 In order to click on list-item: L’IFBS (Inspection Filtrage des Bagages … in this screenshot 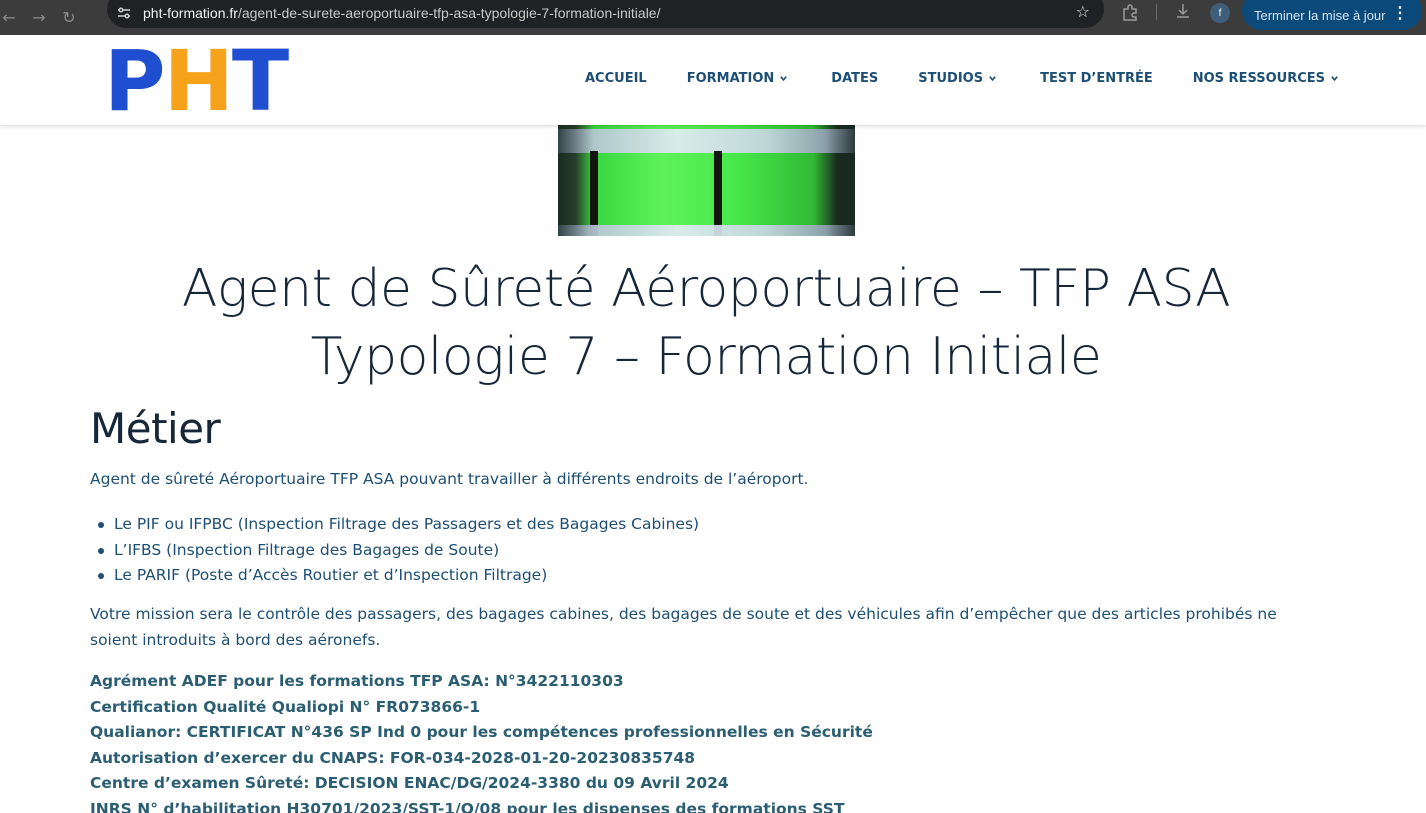, I will do `click(398, 551)`.